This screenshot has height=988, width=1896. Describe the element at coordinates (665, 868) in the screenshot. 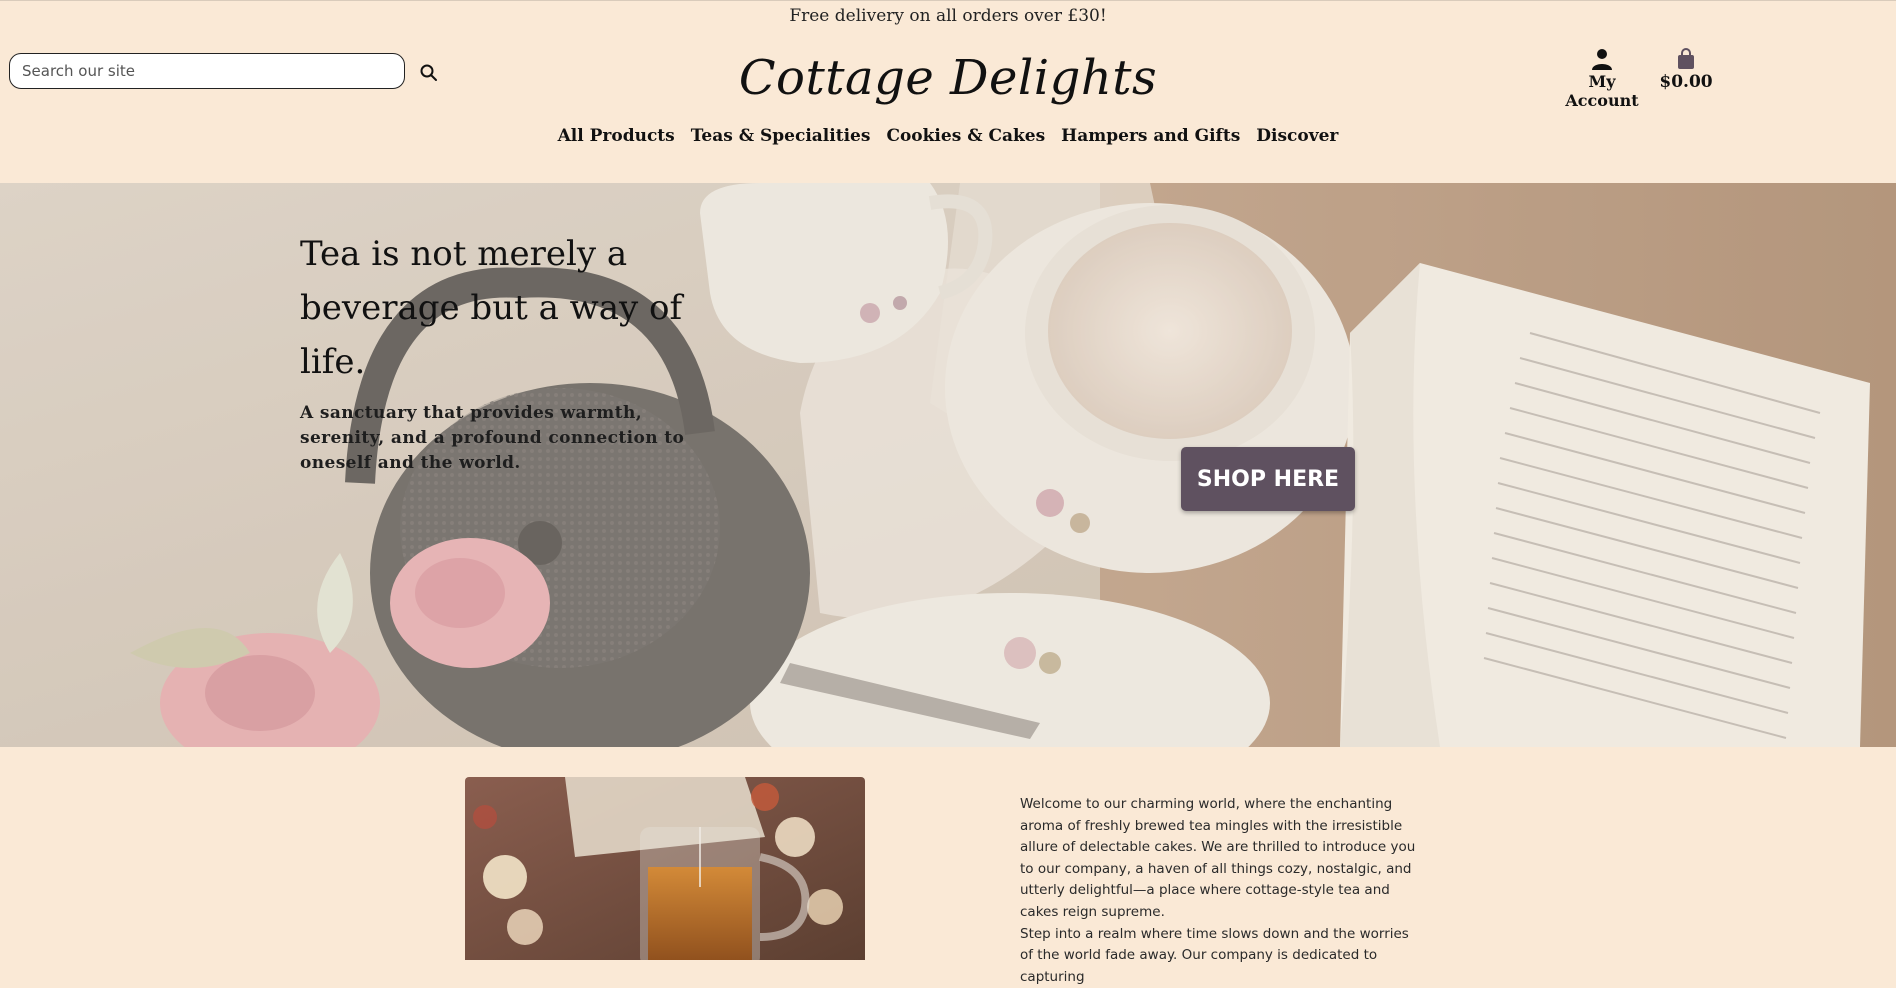

I see `tea-cup-image` at that location.